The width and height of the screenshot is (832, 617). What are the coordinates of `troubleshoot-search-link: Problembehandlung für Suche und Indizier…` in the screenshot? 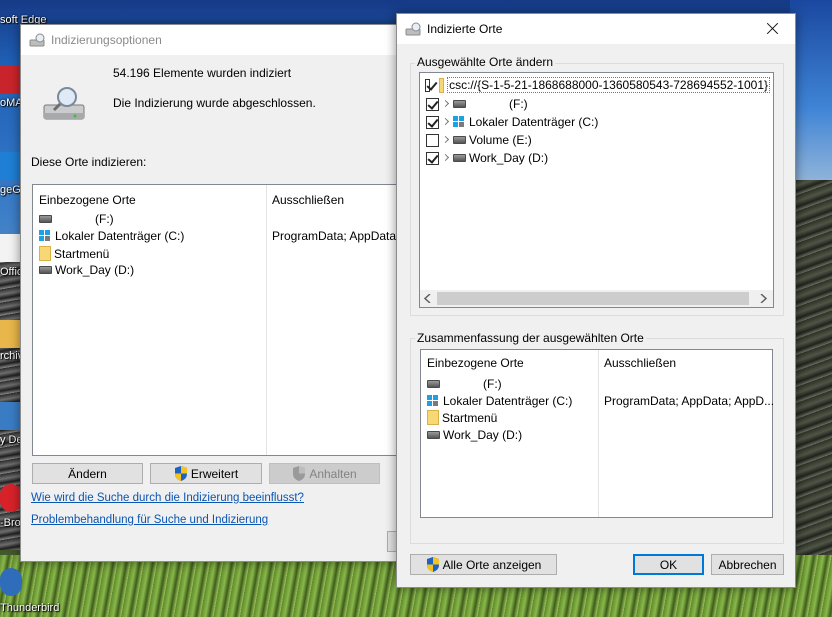 It's located at (149, 520).